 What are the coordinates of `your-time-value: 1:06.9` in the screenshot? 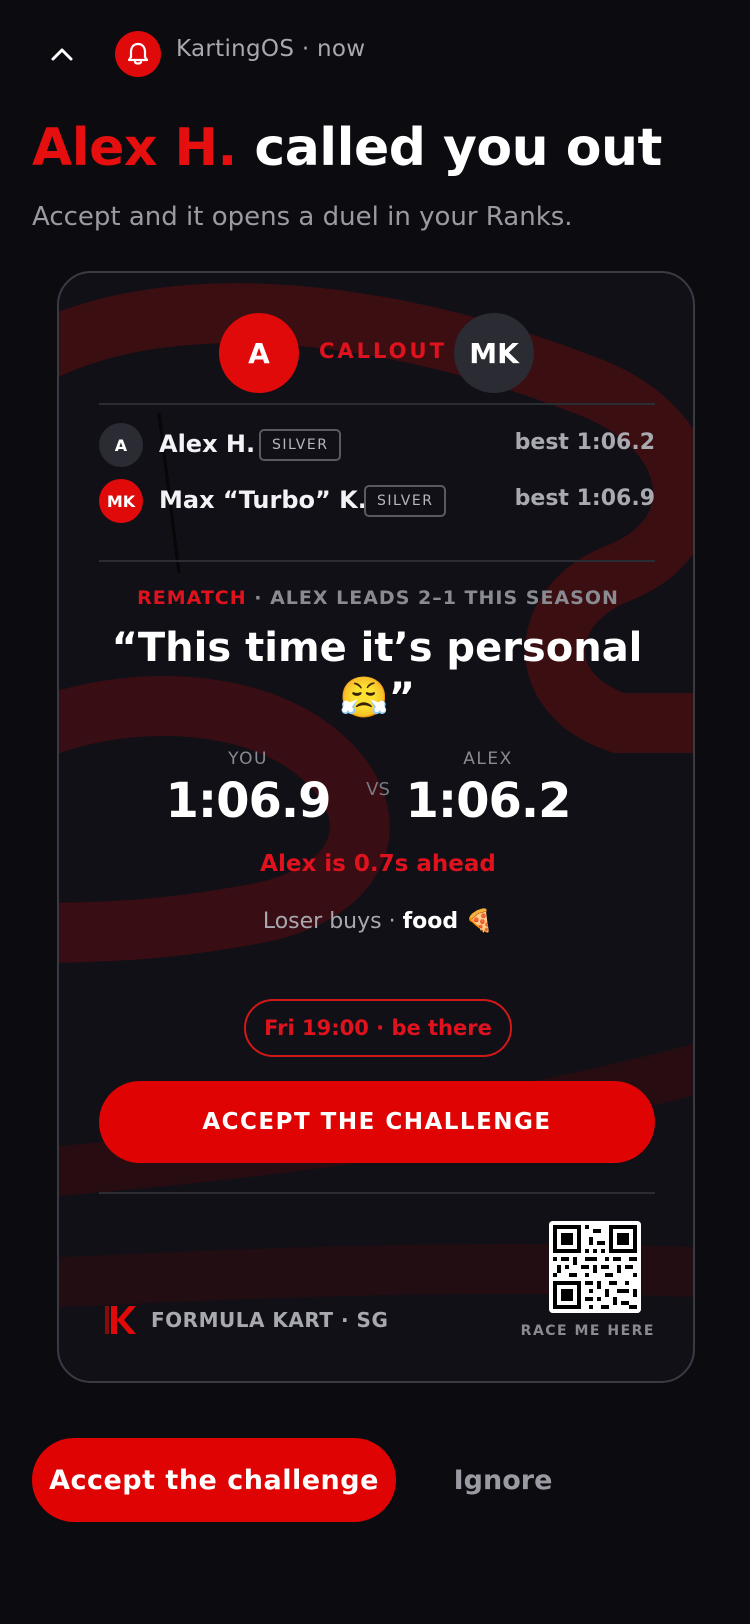 It's located at (248, 801).